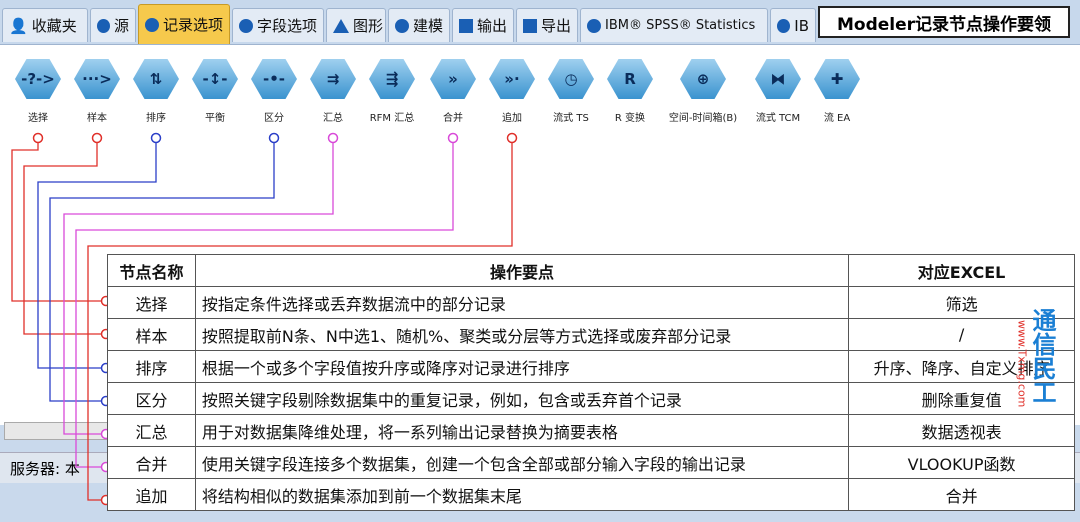 The height and width of the screenshot is (522, 1080). What do you see at coordinates (522, 430) in the screenshot?
I see `key-point-cell: 用于对数据集降维处理，将一系列输出记录替换为摘要表格` at bounding box center [522, 430].